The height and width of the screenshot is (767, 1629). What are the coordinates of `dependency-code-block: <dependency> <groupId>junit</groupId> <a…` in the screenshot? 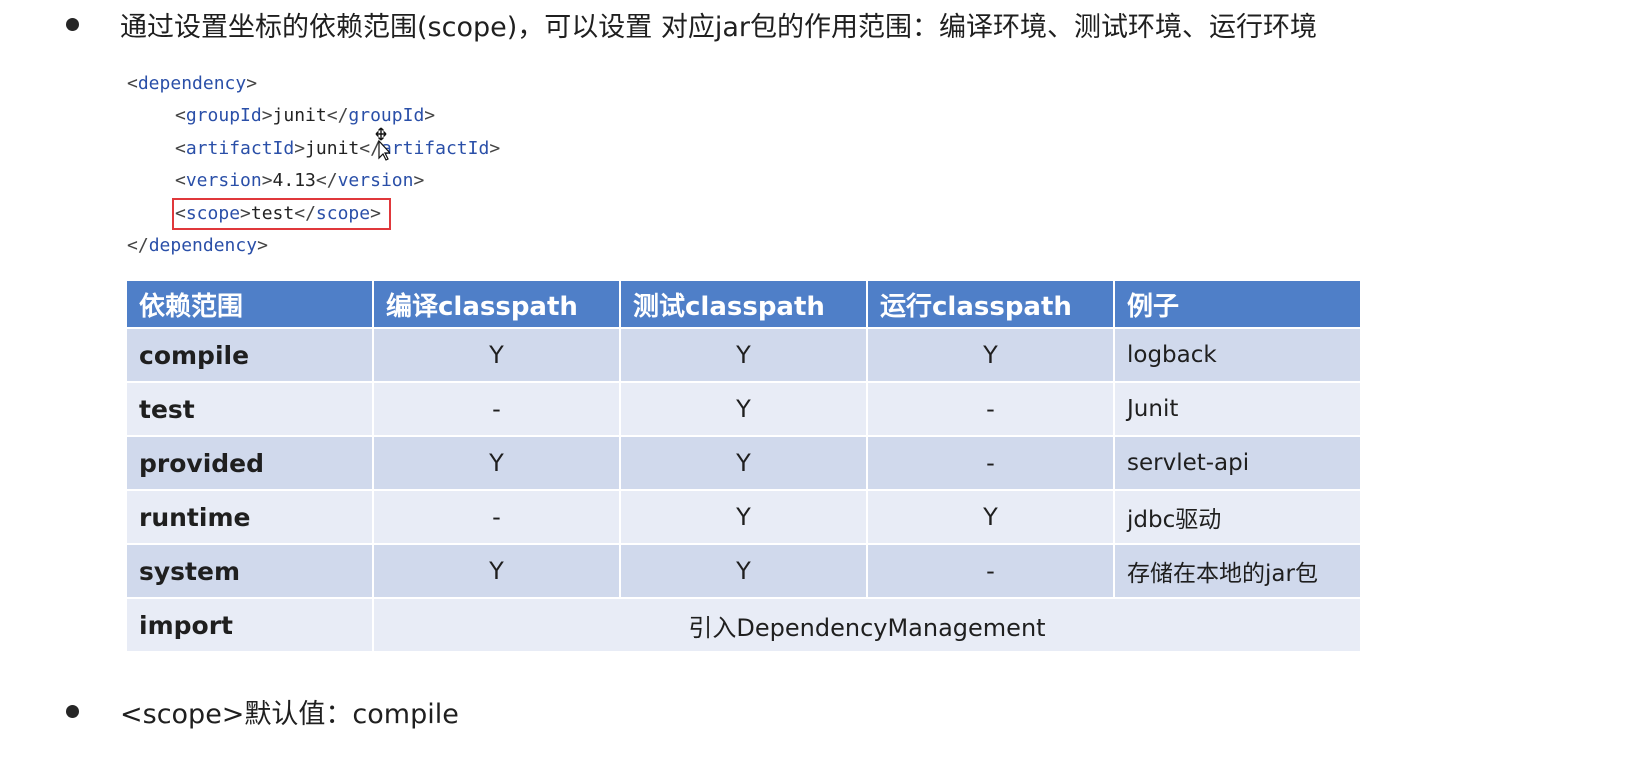 It's located at (313, 165).